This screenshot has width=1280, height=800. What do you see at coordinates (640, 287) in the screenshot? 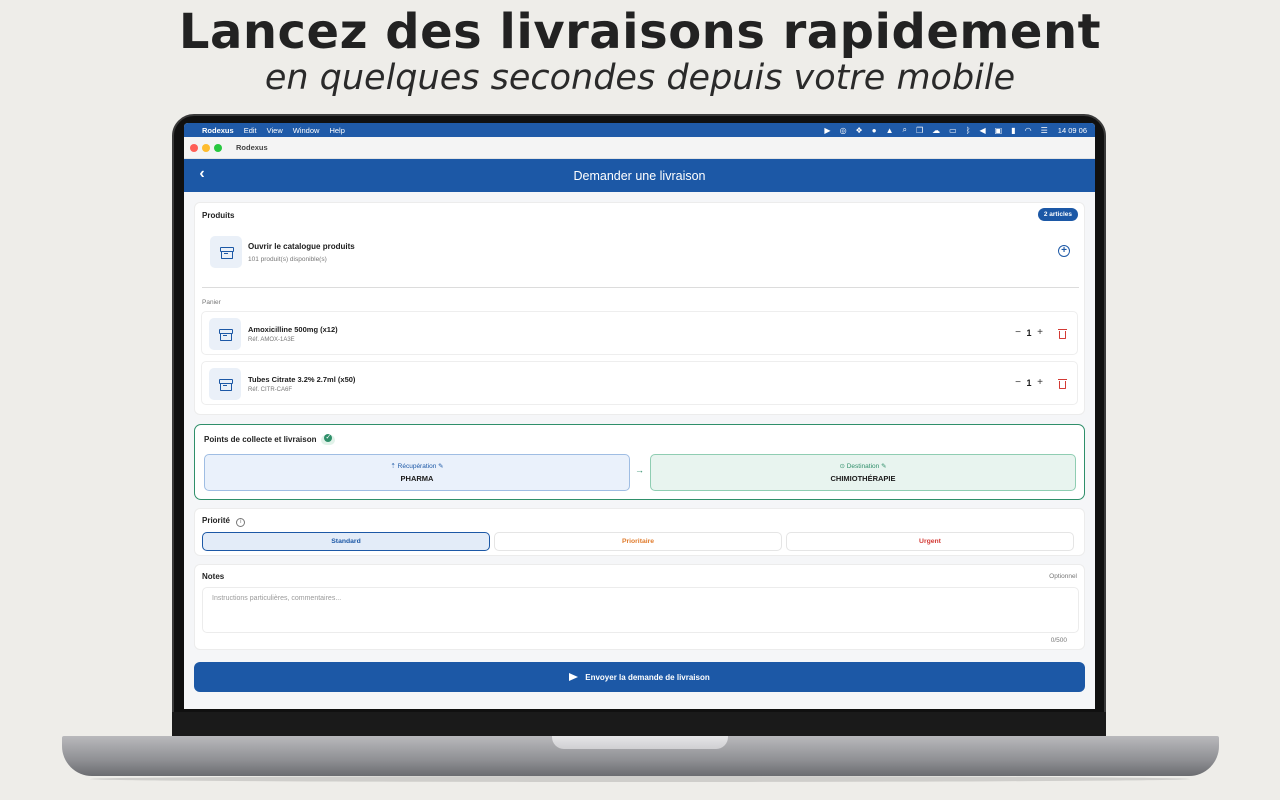
I see `divider` at bounding box center [640, 287].